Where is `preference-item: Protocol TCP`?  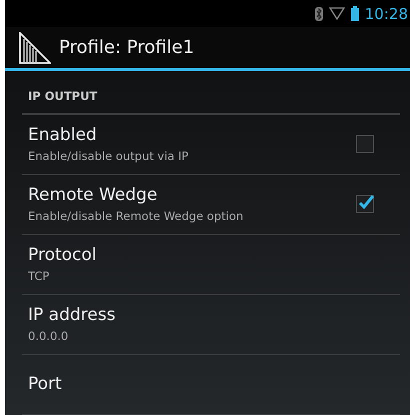 preference-item: Protocol TCP is located at coordinates (211, 264).